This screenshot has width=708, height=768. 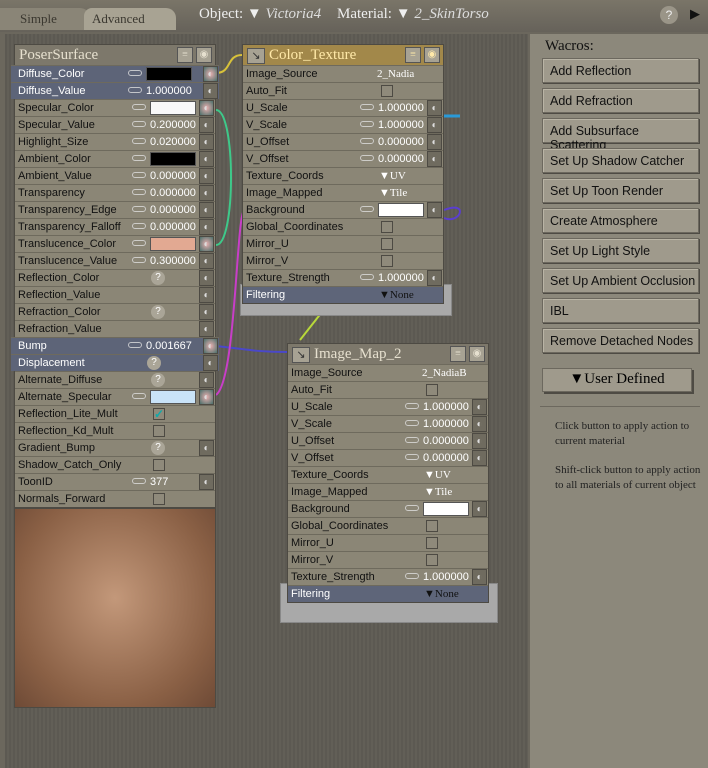 What do you see at coordinates (115, 328) in the screenshot?
I see `node-row-refraction-value: Refraction_Value ◐` at bounding box center [115, 328].